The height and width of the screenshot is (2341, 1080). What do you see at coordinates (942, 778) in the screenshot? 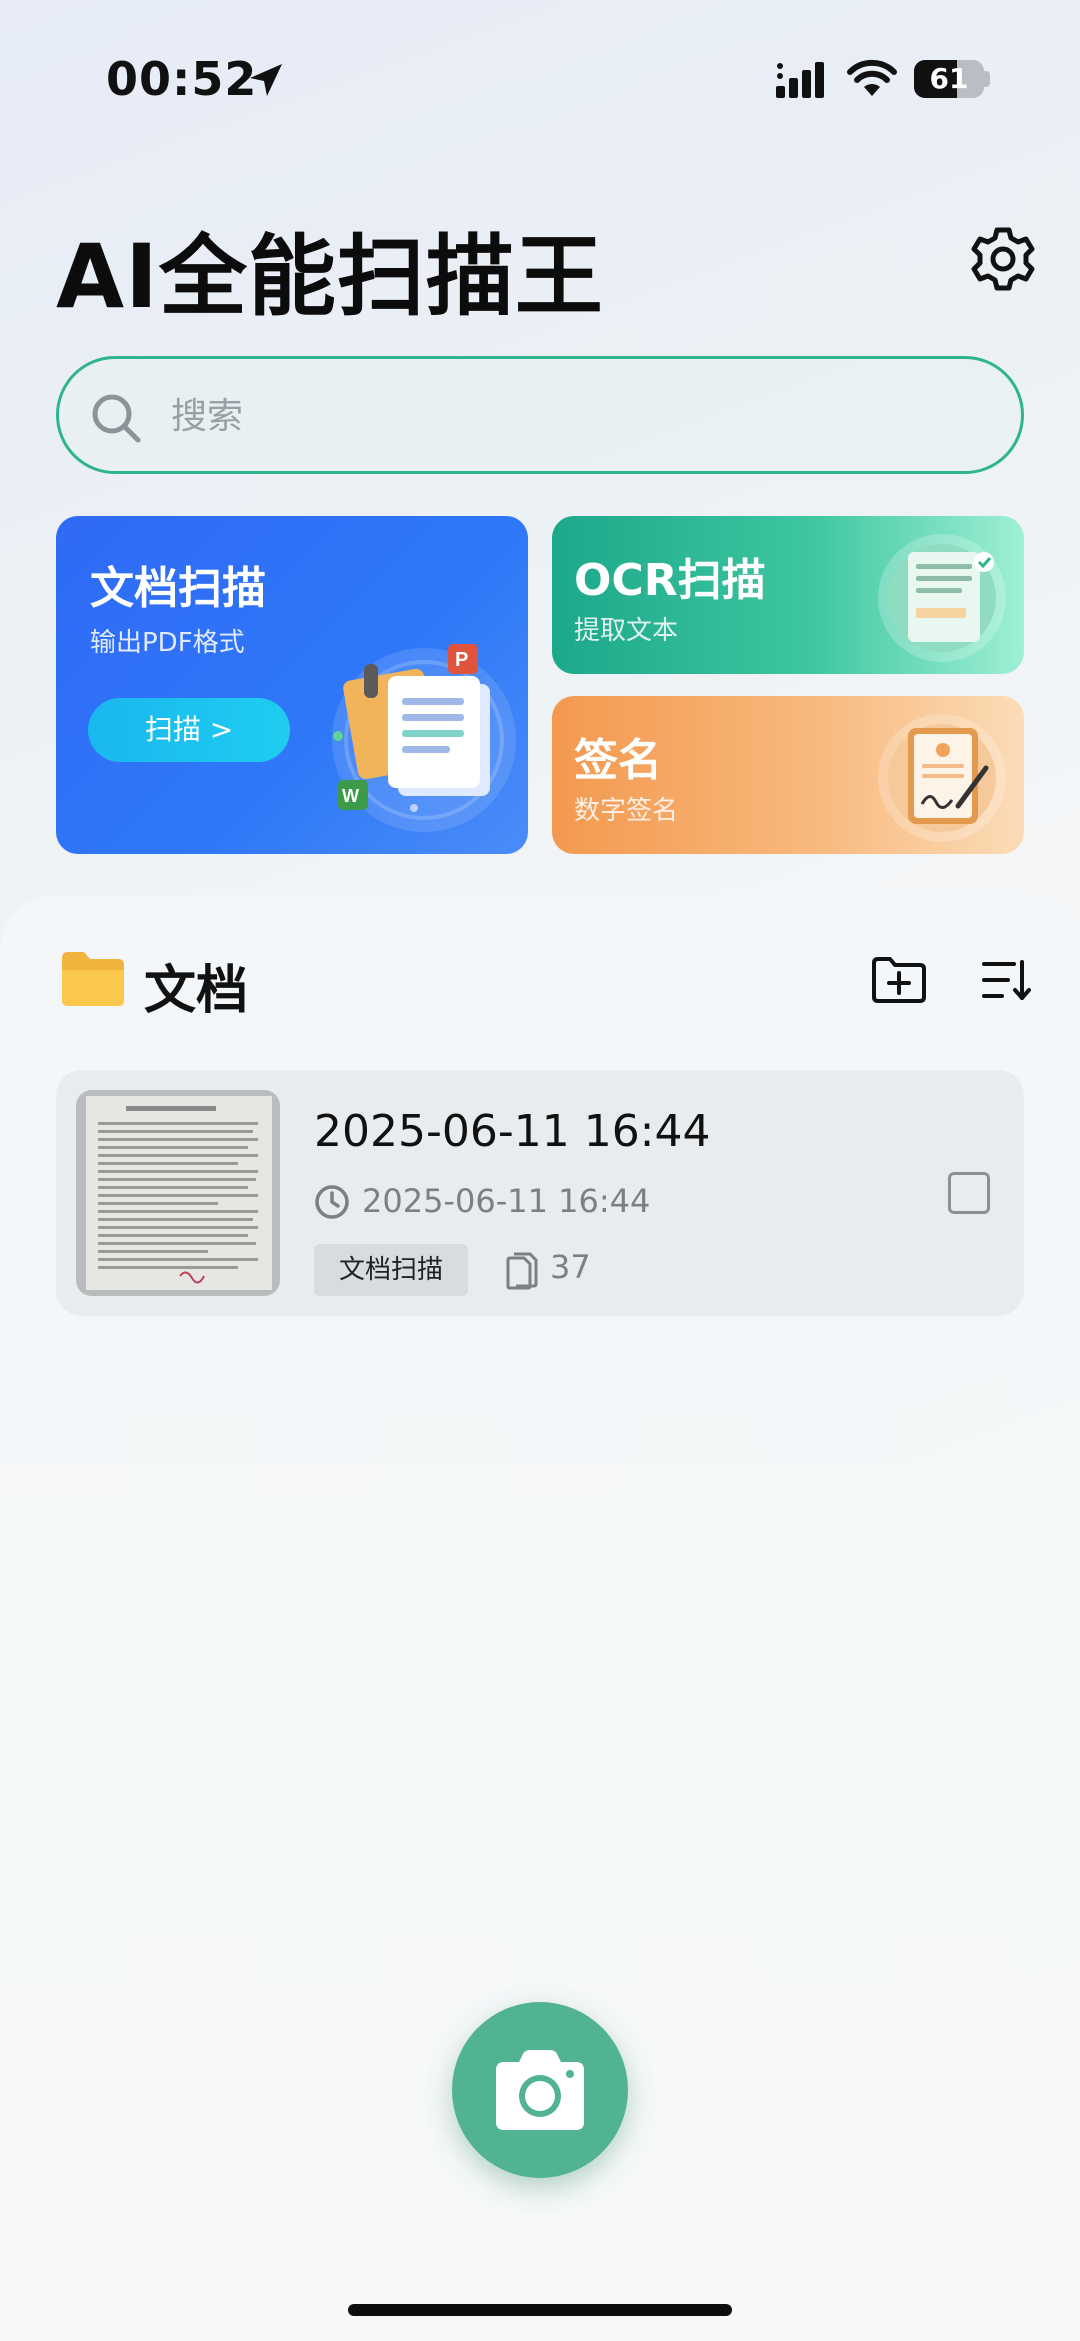
I see `signature-illustration` at bounding box center [942, 778].